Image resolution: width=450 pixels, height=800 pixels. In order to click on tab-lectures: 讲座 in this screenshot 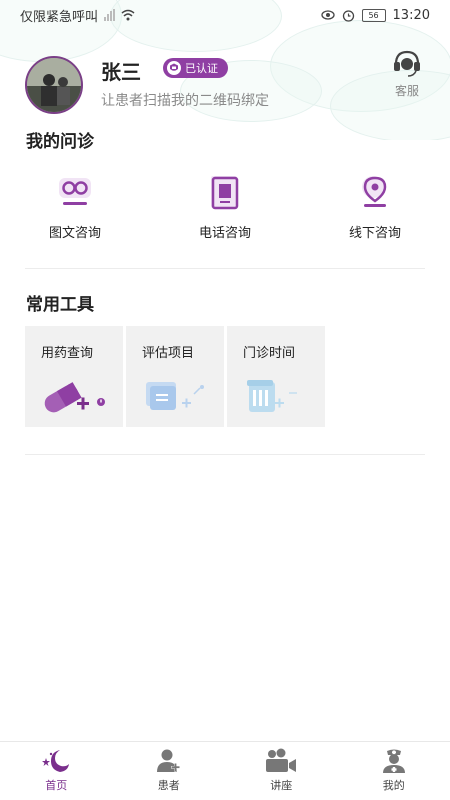, I will do `click(281, 771)`.